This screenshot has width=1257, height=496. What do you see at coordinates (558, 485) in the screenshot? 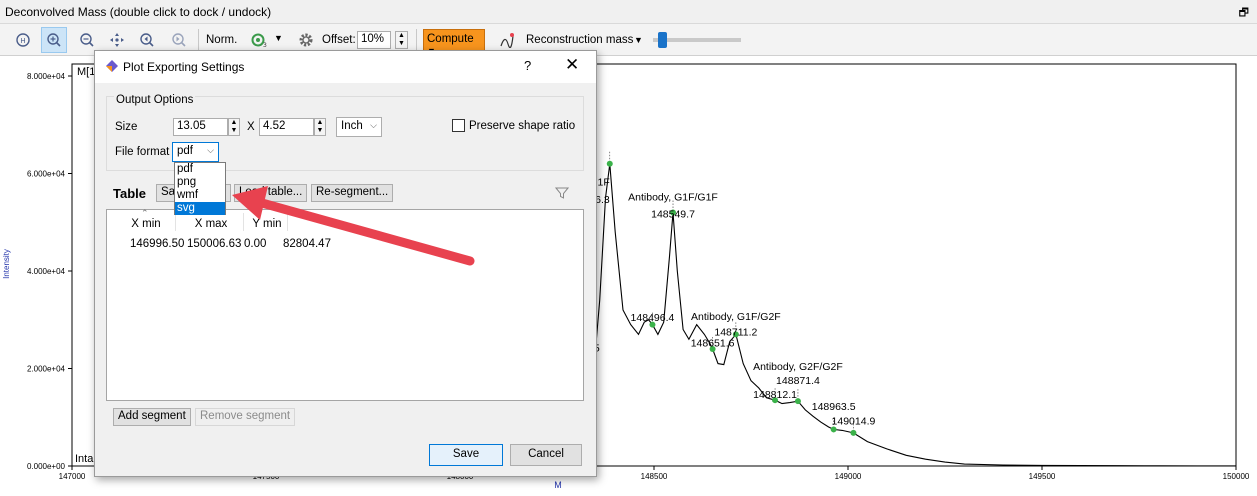
I see `x-axis-label: M` at bounding box center [558, 485].